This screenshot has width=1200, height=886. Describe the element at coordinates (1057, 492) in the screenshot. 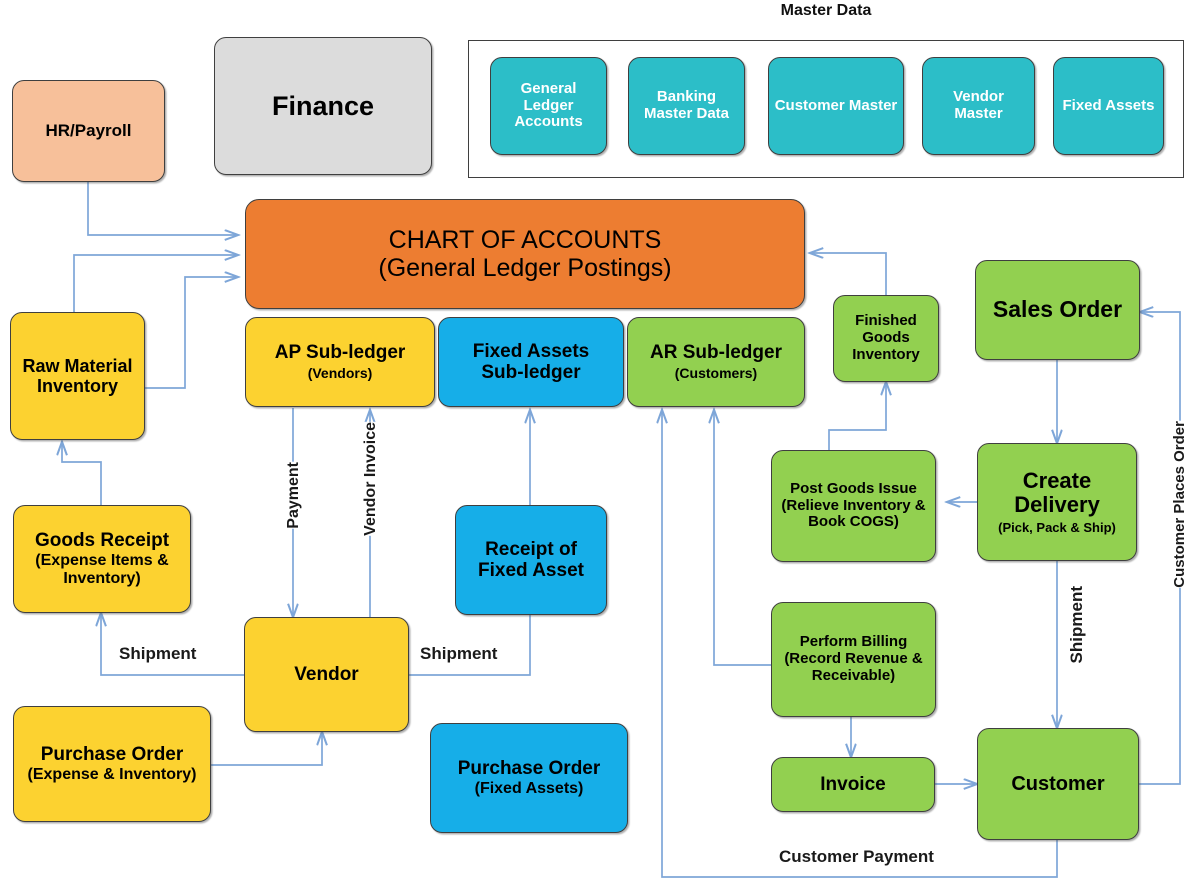

I see `node-label: Create Delivery` at that location.